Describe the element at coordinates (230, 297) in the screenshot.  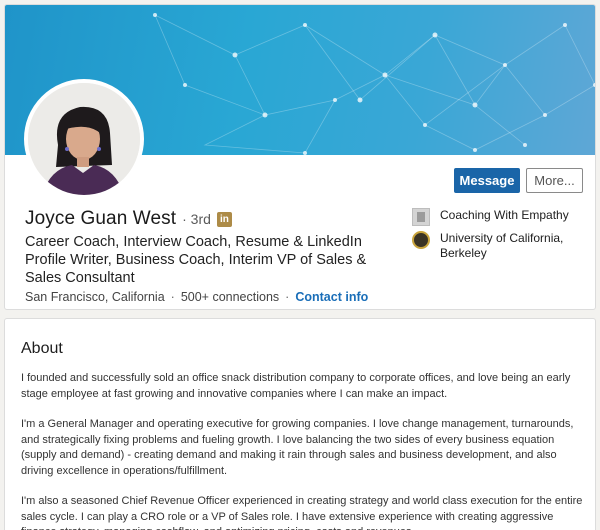
I see `connections-count: 500+ connections` at that location.